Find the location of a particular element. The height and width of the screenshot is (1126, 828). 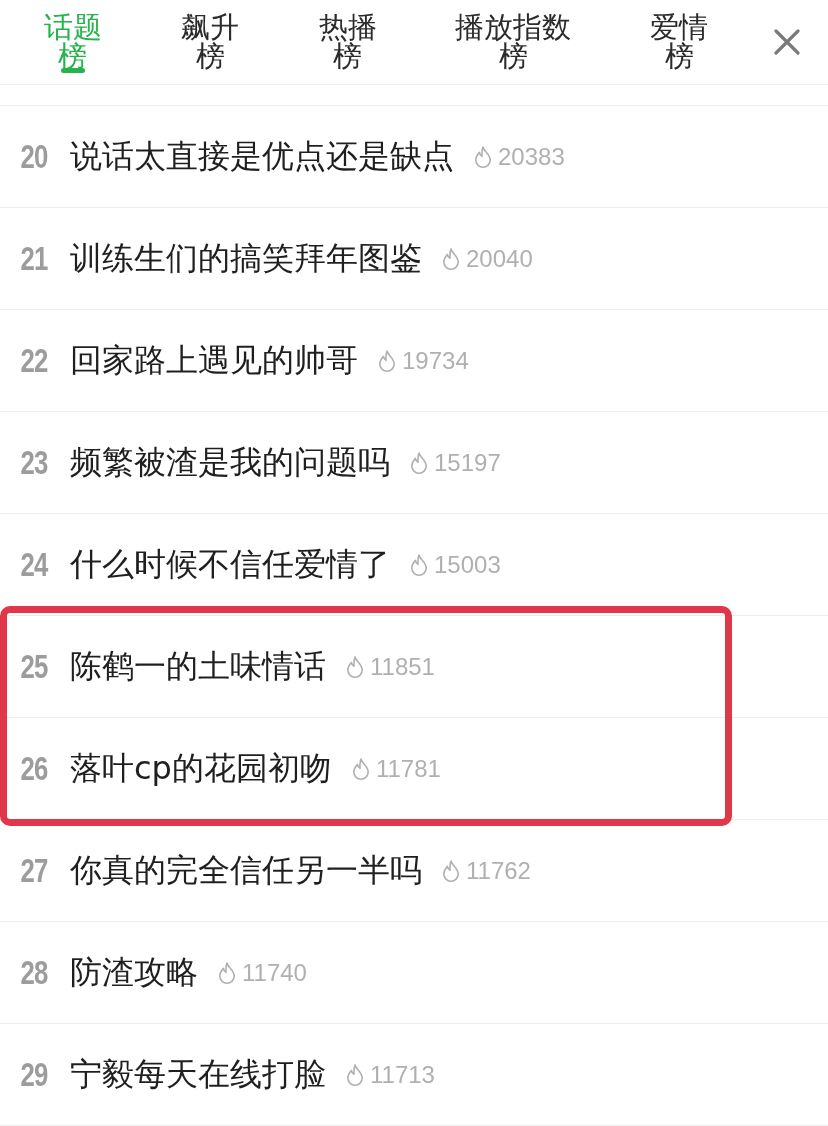

close-icon is located at coordinates (787, 42).